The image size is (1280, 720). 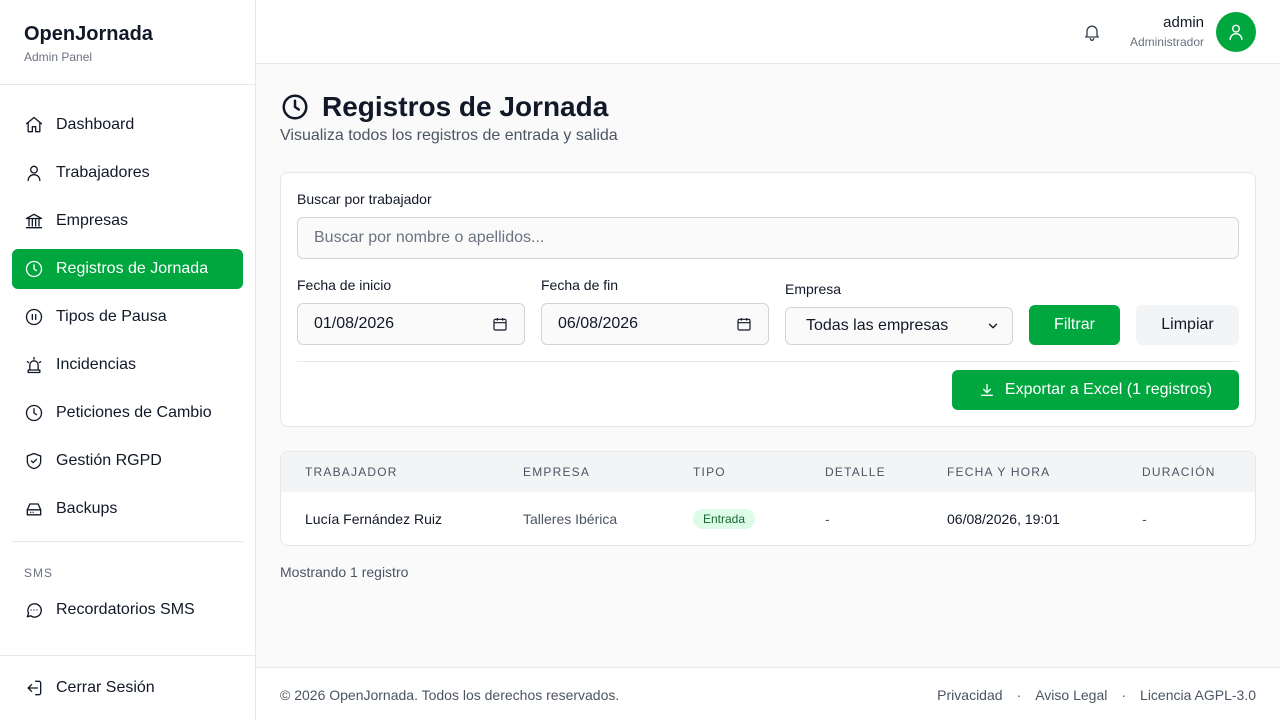 I want to click on avatar, so click(x=1236, y=32).